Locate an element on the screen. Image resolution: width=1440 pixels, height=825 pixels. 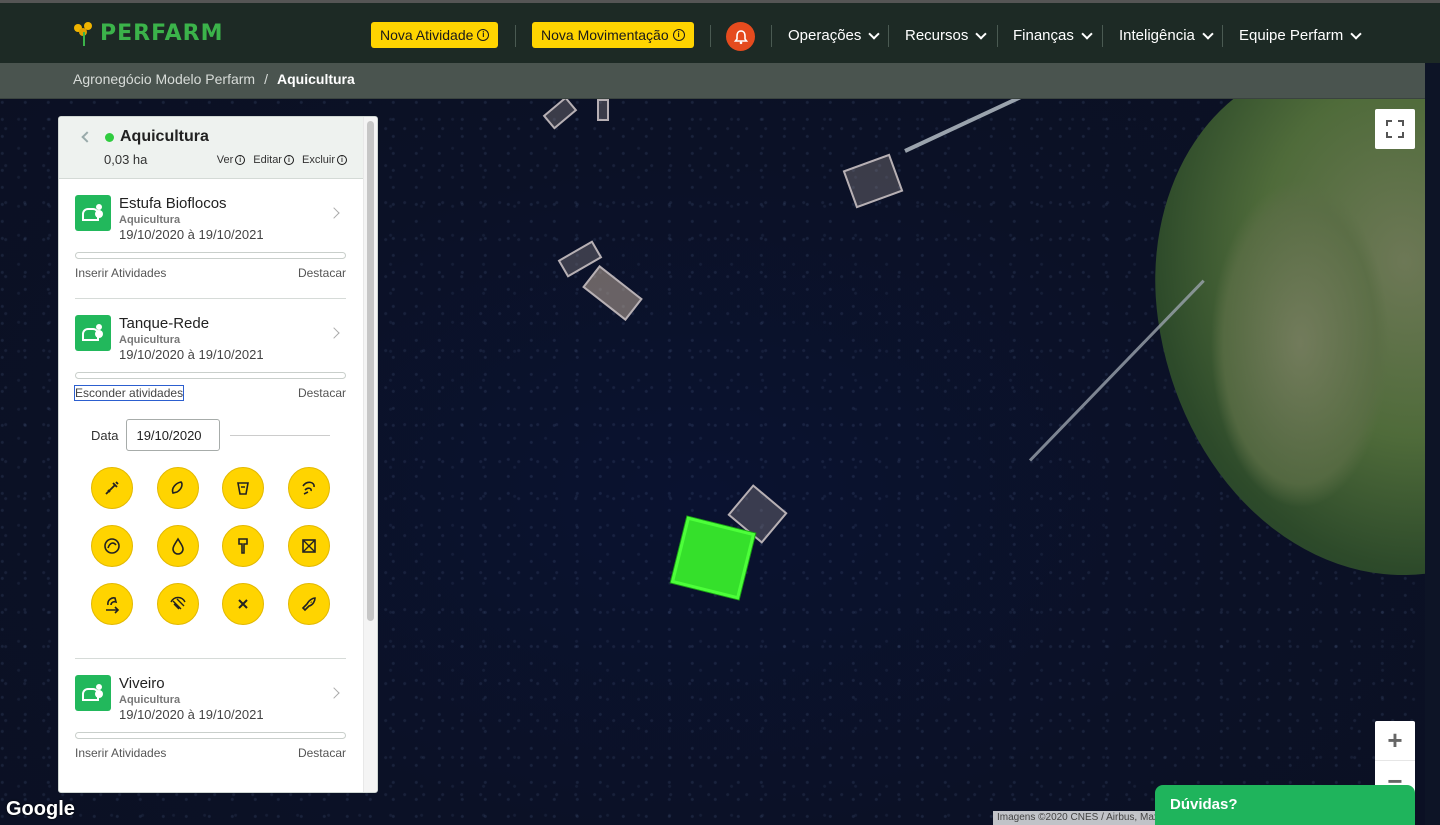
editar-link: Editar i is located at coordinates (273, 160).